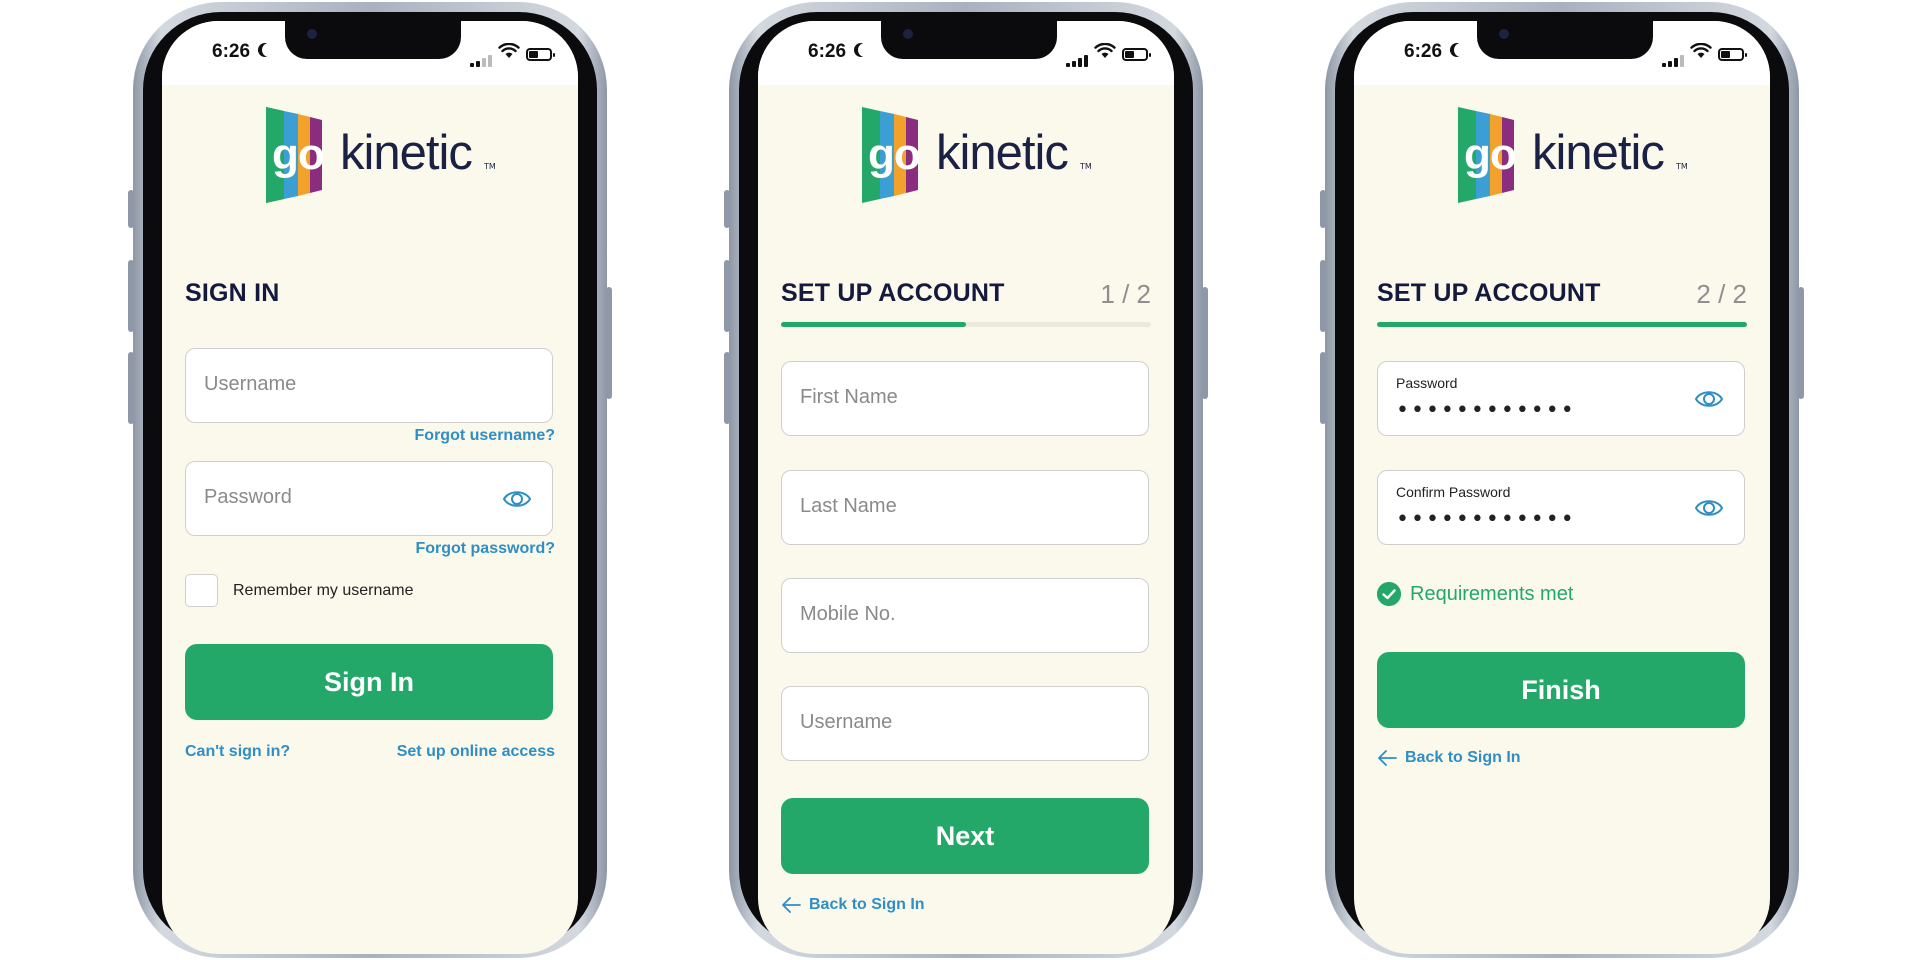 The width and height of the screenshot is (1921, 960). I want to click on confirm-password-value: ••••••••••••, so click(1486, 519).